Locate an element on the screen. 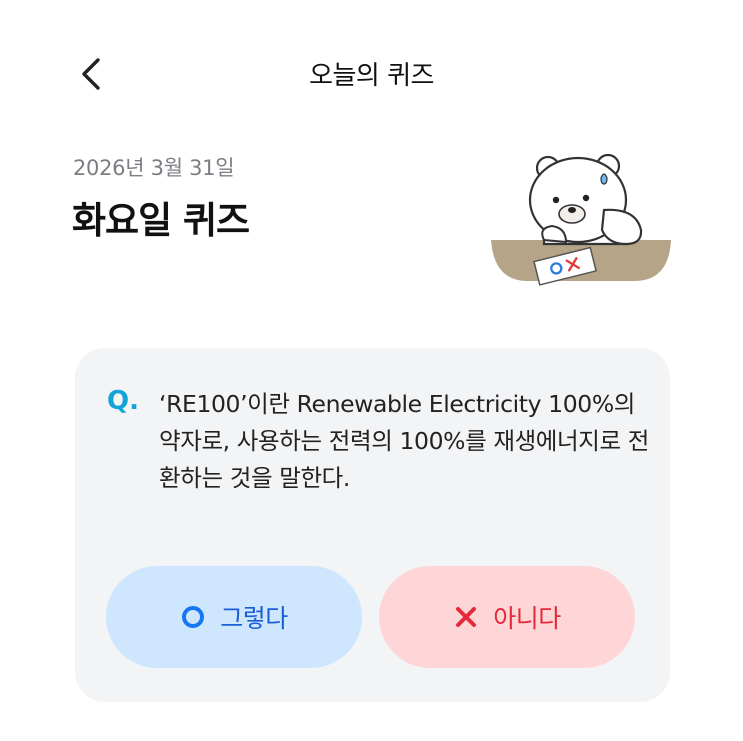 Image resolution: width=743 pixels, height=741 pixels. answer-no-label: 아니다 is located at coordinates (527, 618).